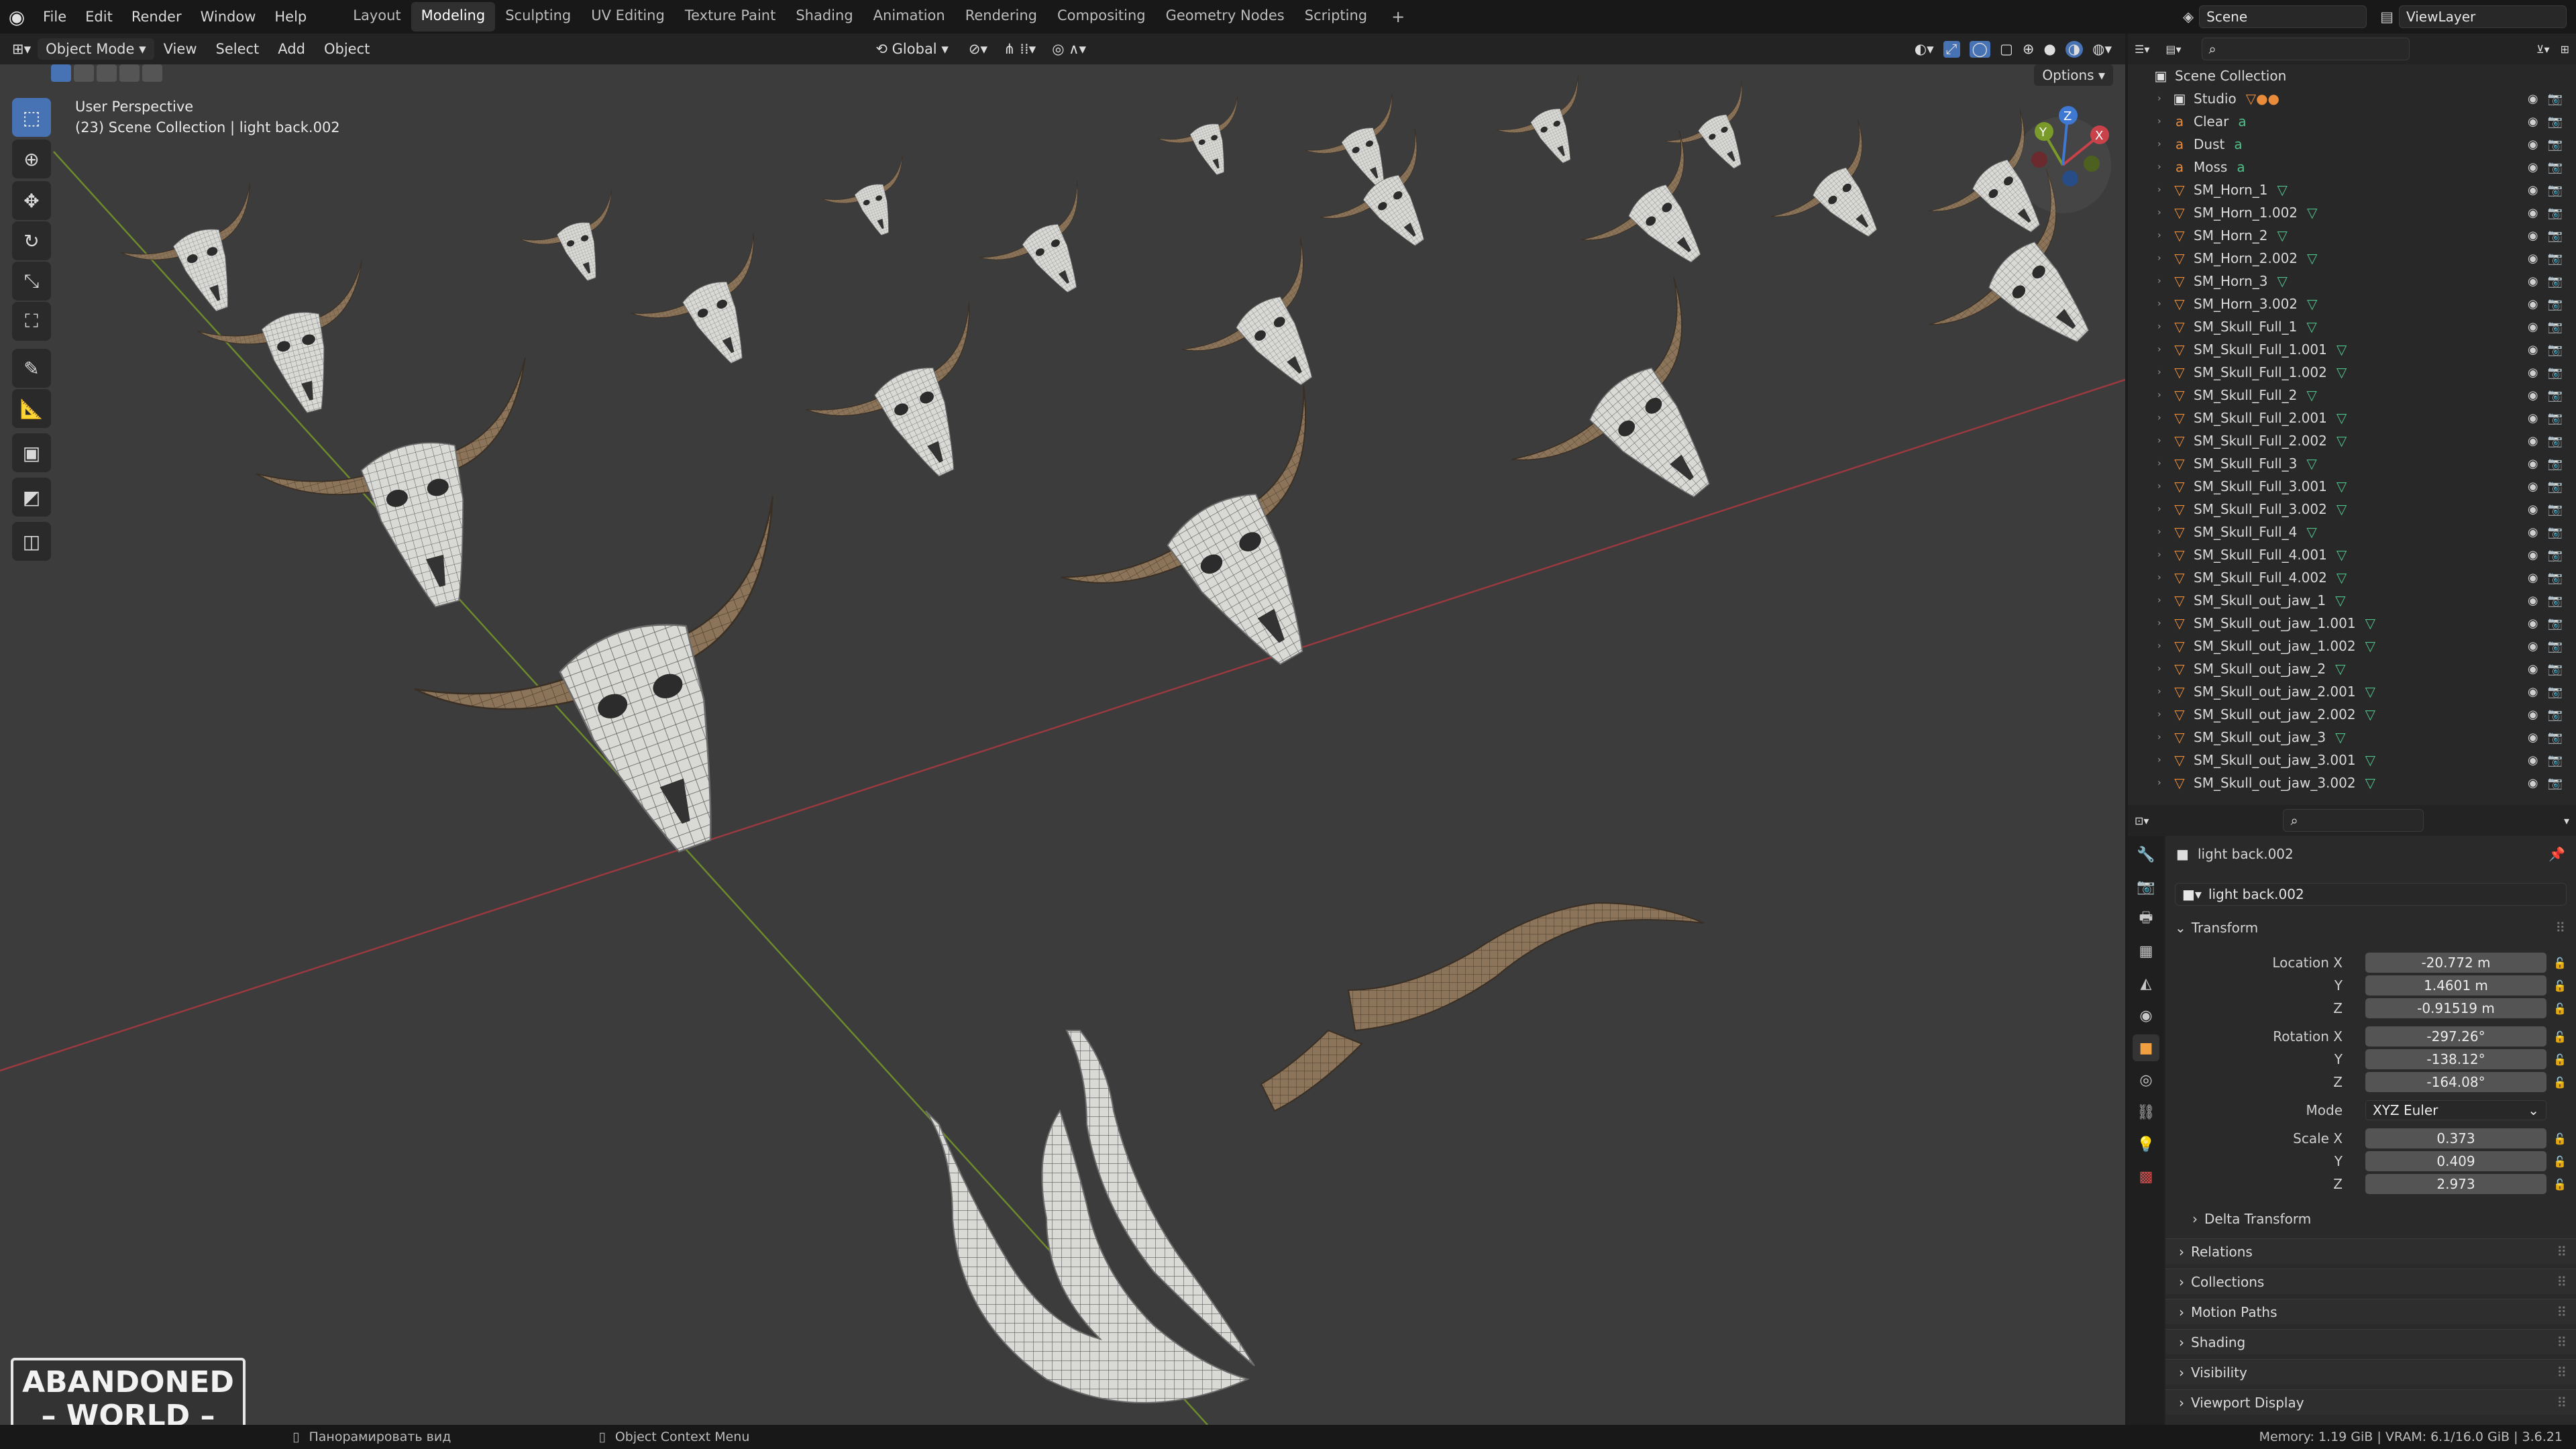 The width and height of the screenshot is (2576, 1449). I want to click on snap-icon: ⋔ ⁞⁞▾, so click(1020, 49).